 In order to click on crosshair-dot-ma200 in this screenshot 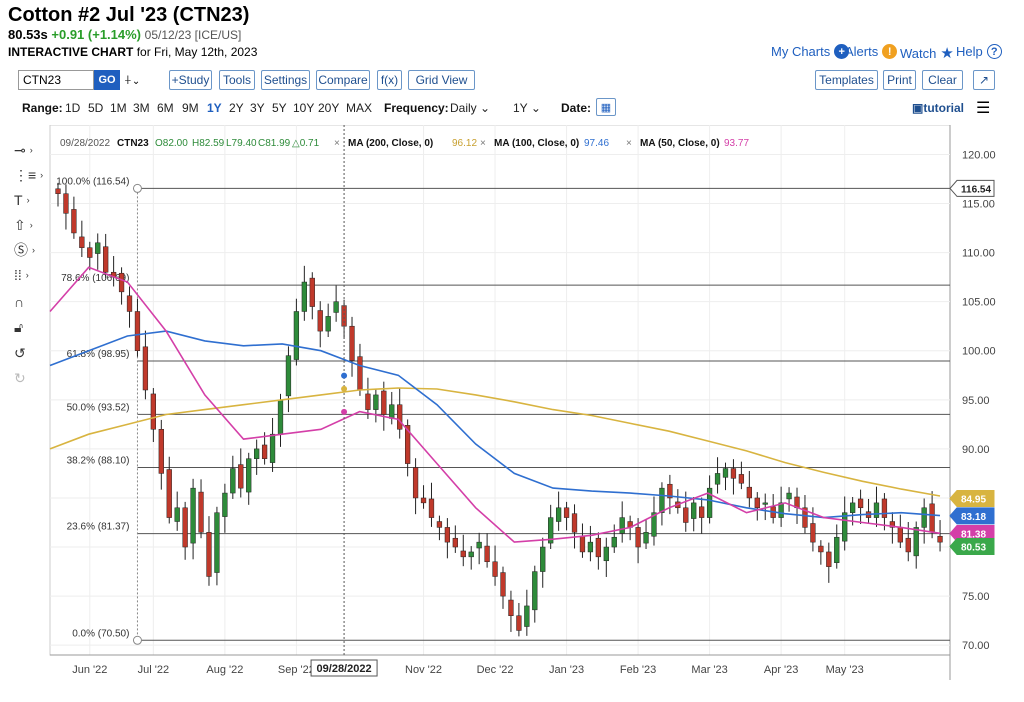, I will do `click(344, 388)`.